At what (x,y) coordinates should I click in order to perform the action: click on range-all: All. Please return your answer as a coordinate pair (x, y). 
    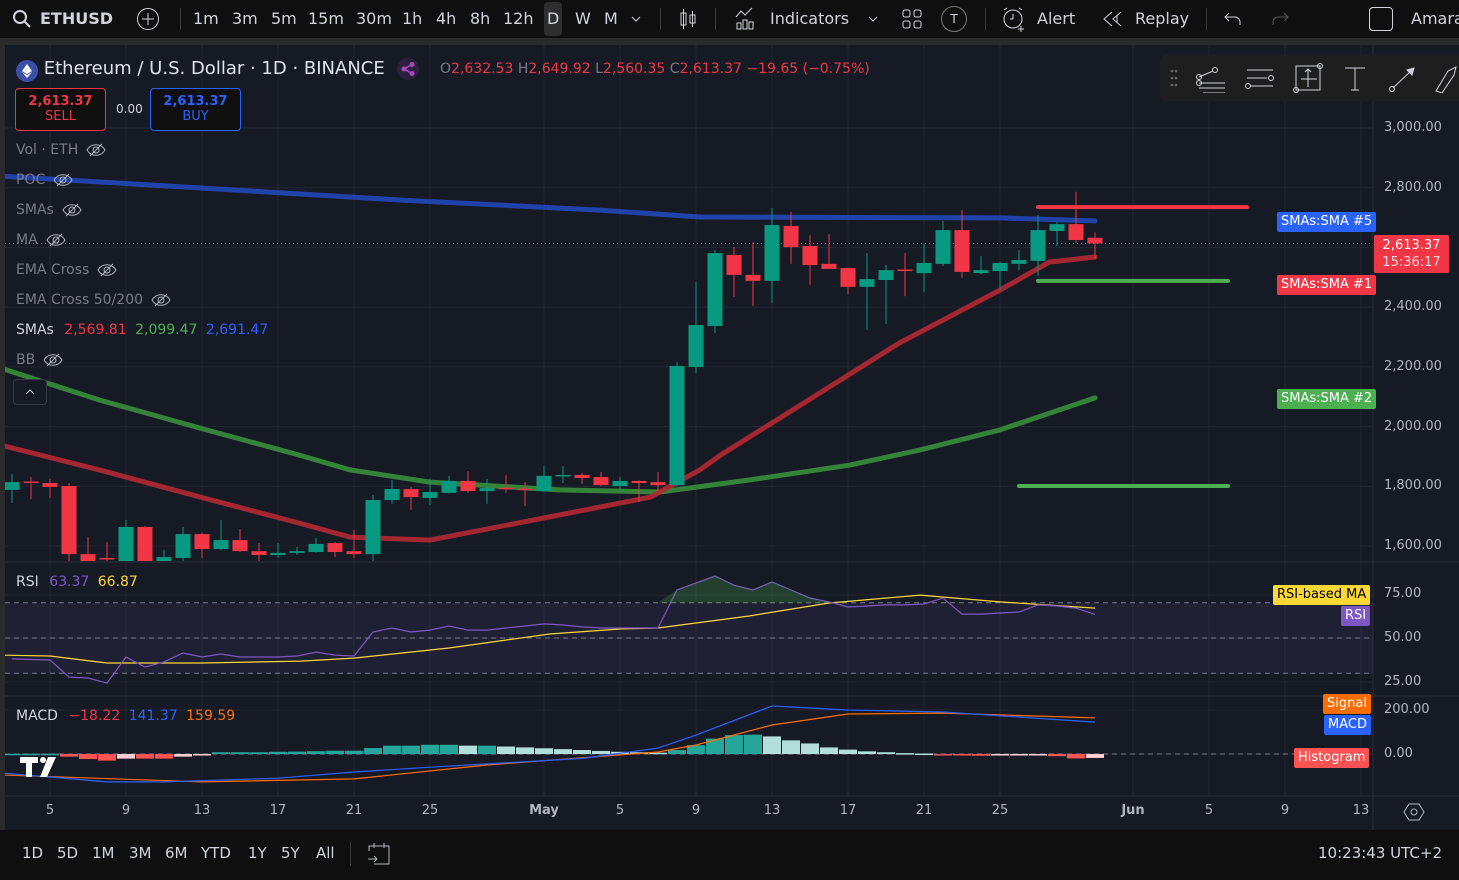
    Looking at the image, I should click on (325, 853).